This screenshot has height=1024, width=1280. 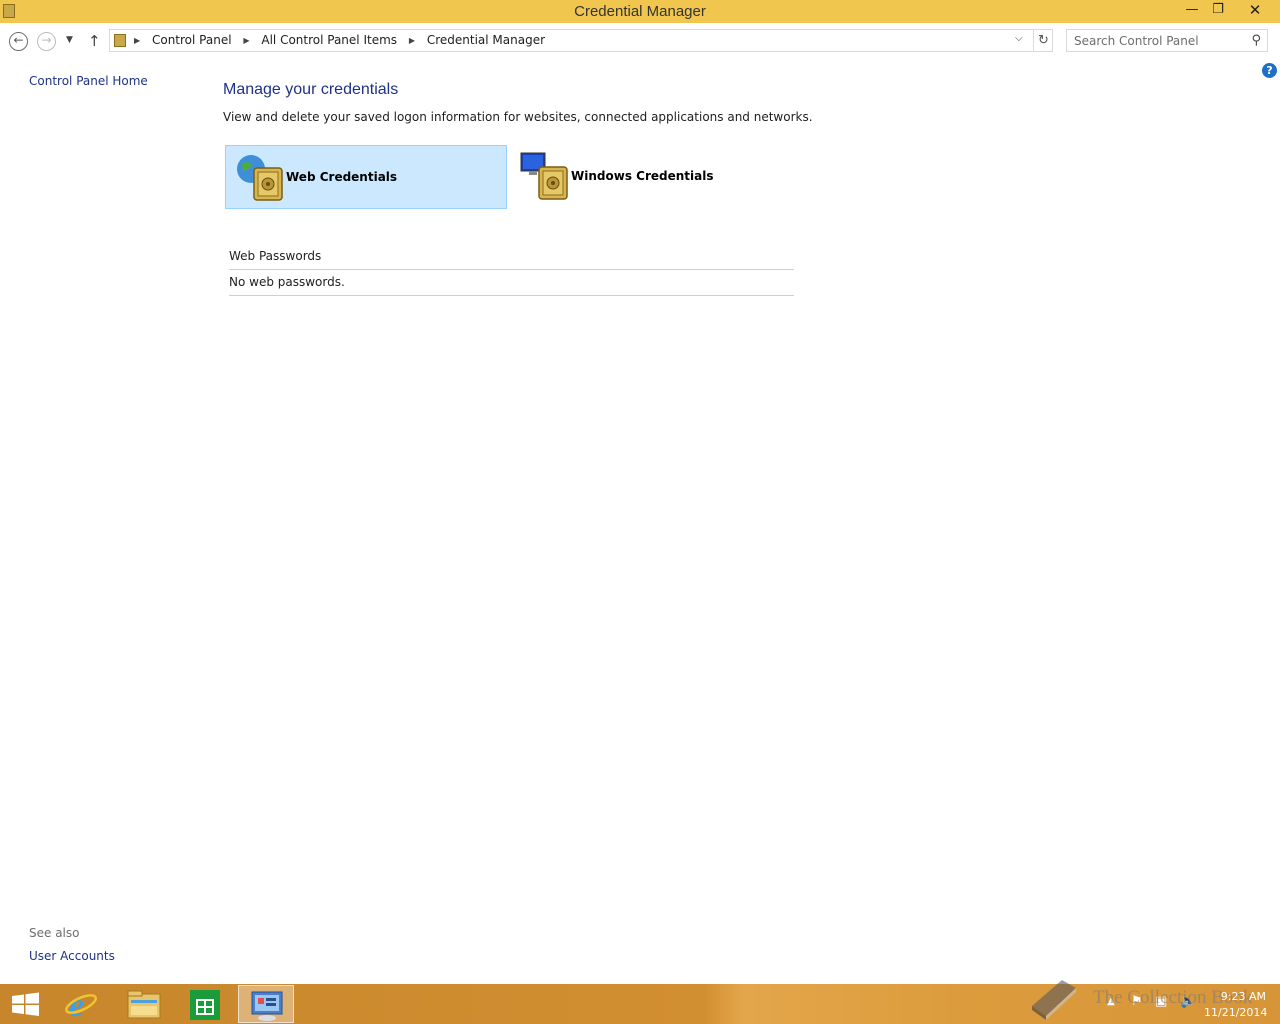 I want to click on minimize-button: —, so click(x=1192, y=11).